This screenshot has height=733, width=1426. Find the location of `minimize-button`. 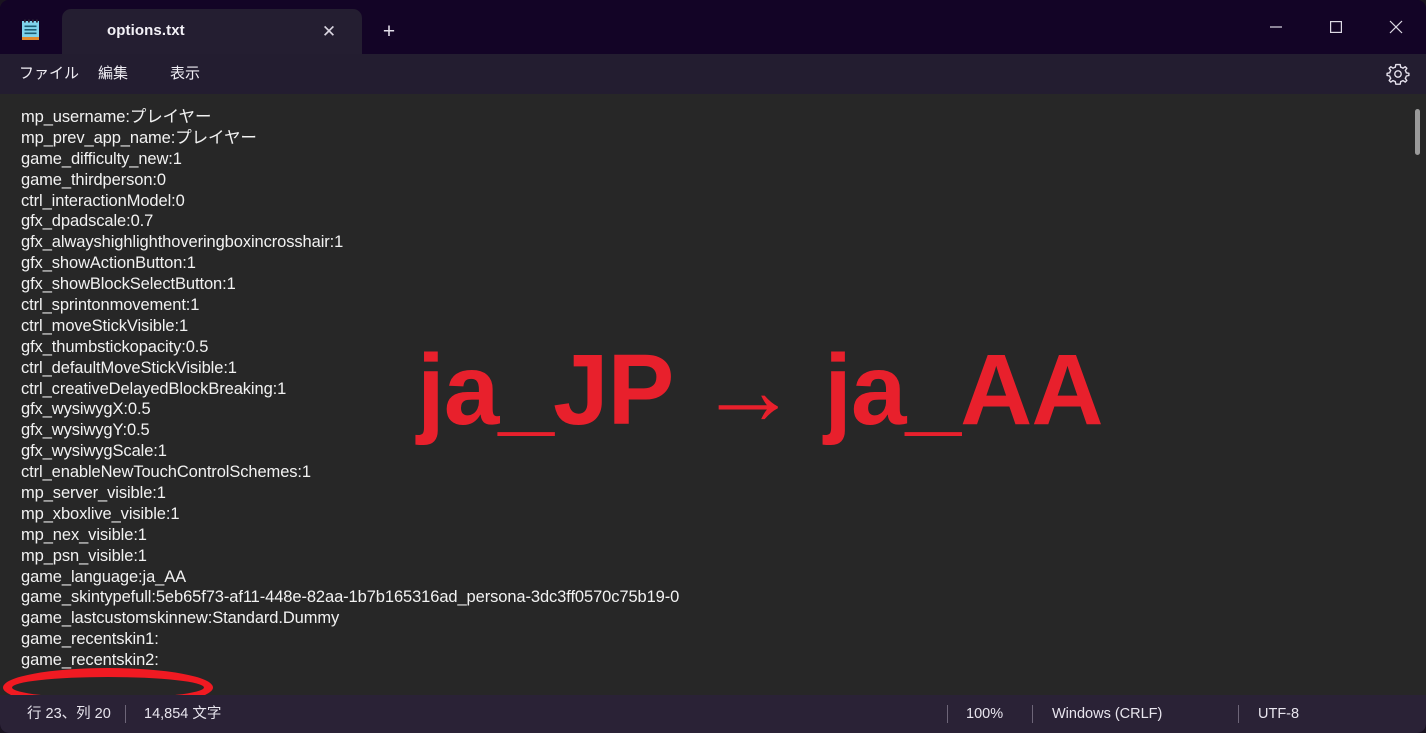

minimize-button is located at coordinates (1276, 27).